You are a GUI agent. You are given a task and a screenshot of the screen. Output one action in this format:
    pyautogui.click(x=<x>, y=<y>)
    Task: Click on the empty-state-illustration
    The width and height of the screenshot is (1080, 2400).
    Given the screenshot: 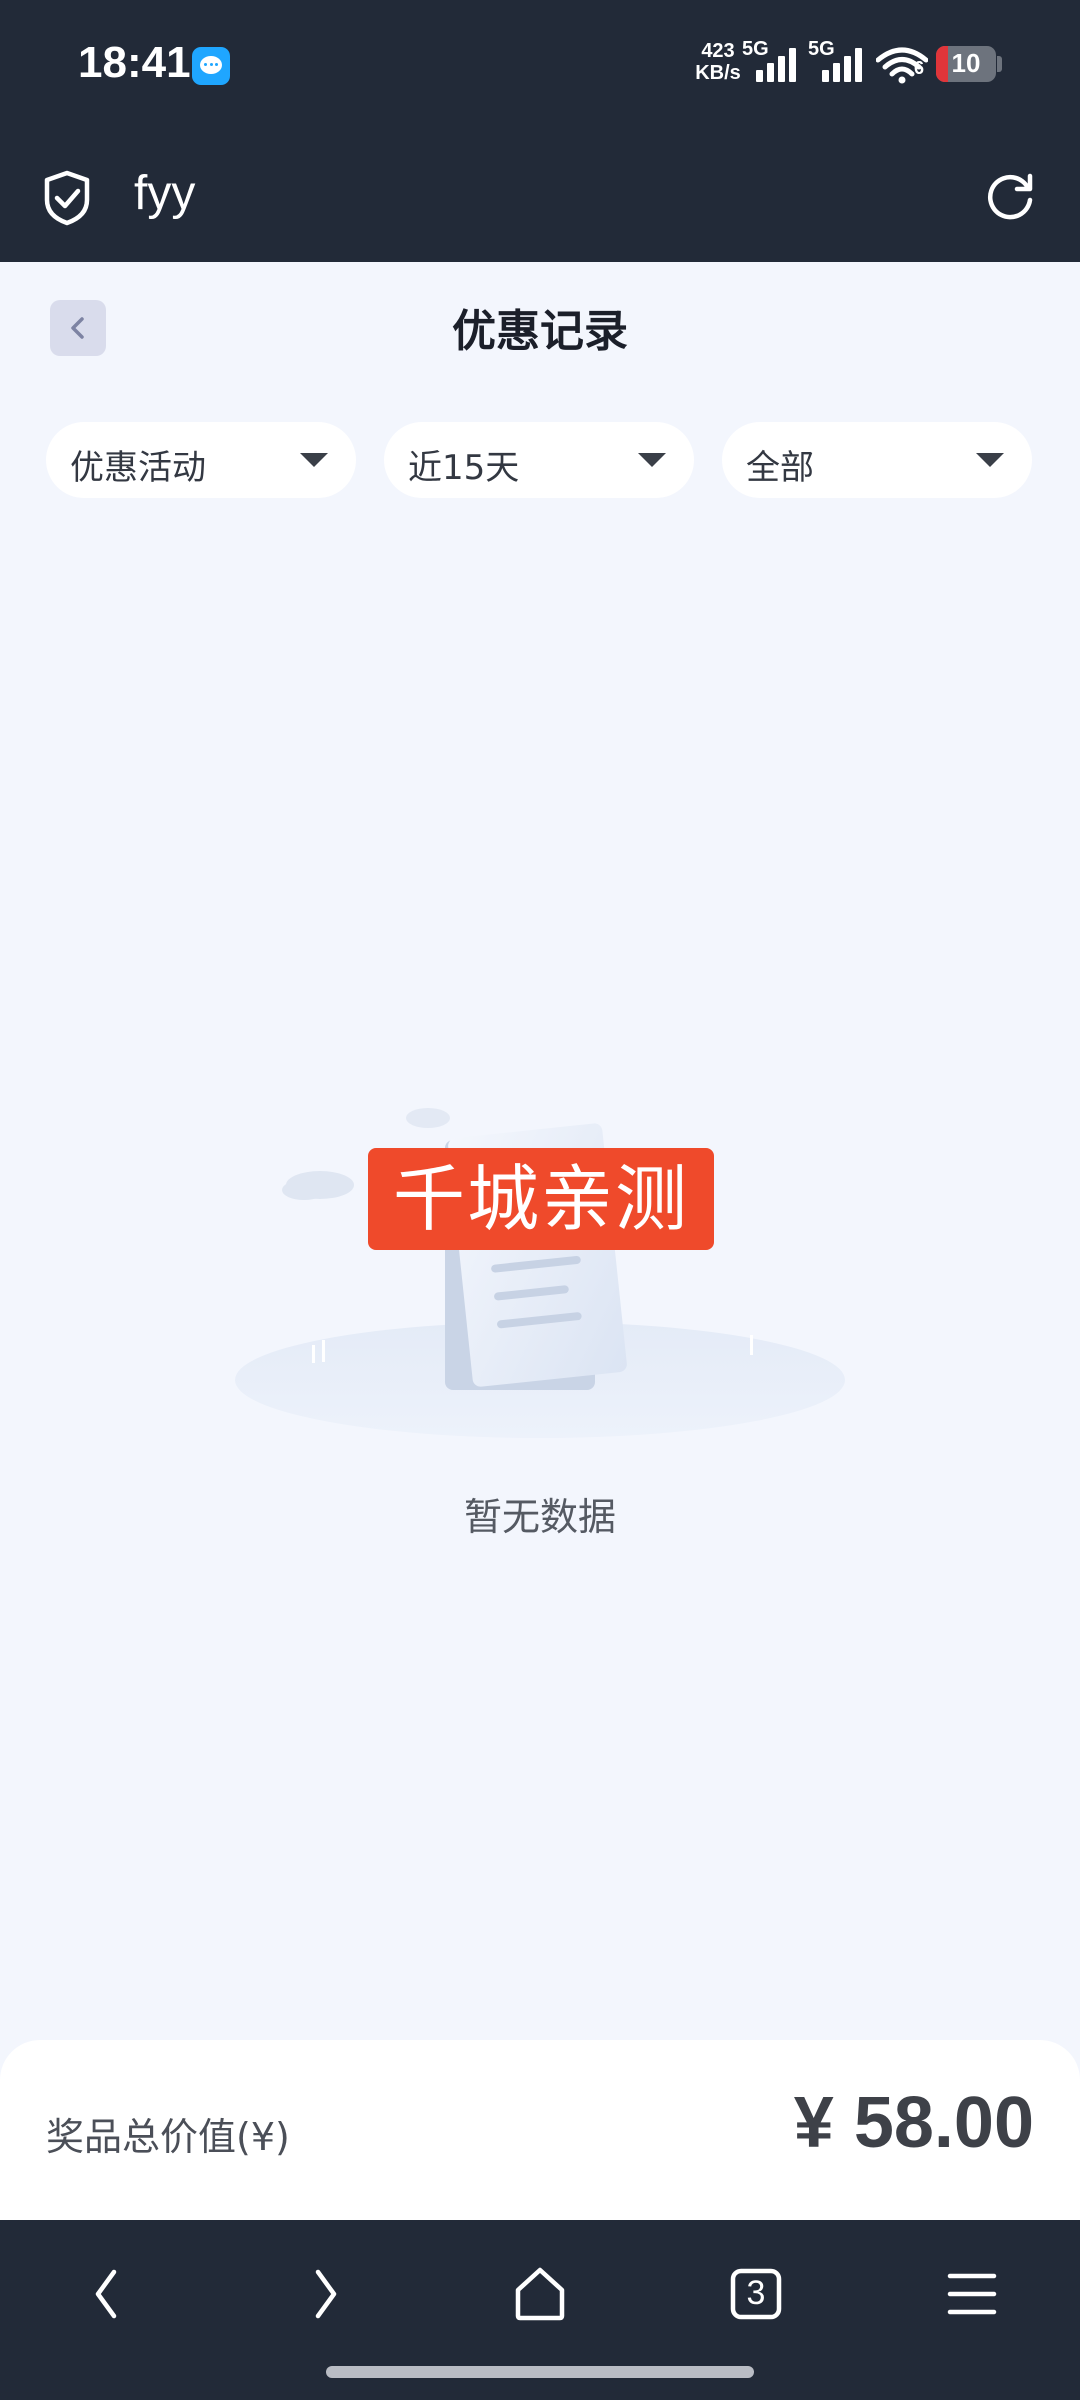 What is the action you would take?
    pyautogui.click(x=540, y=1273)
    